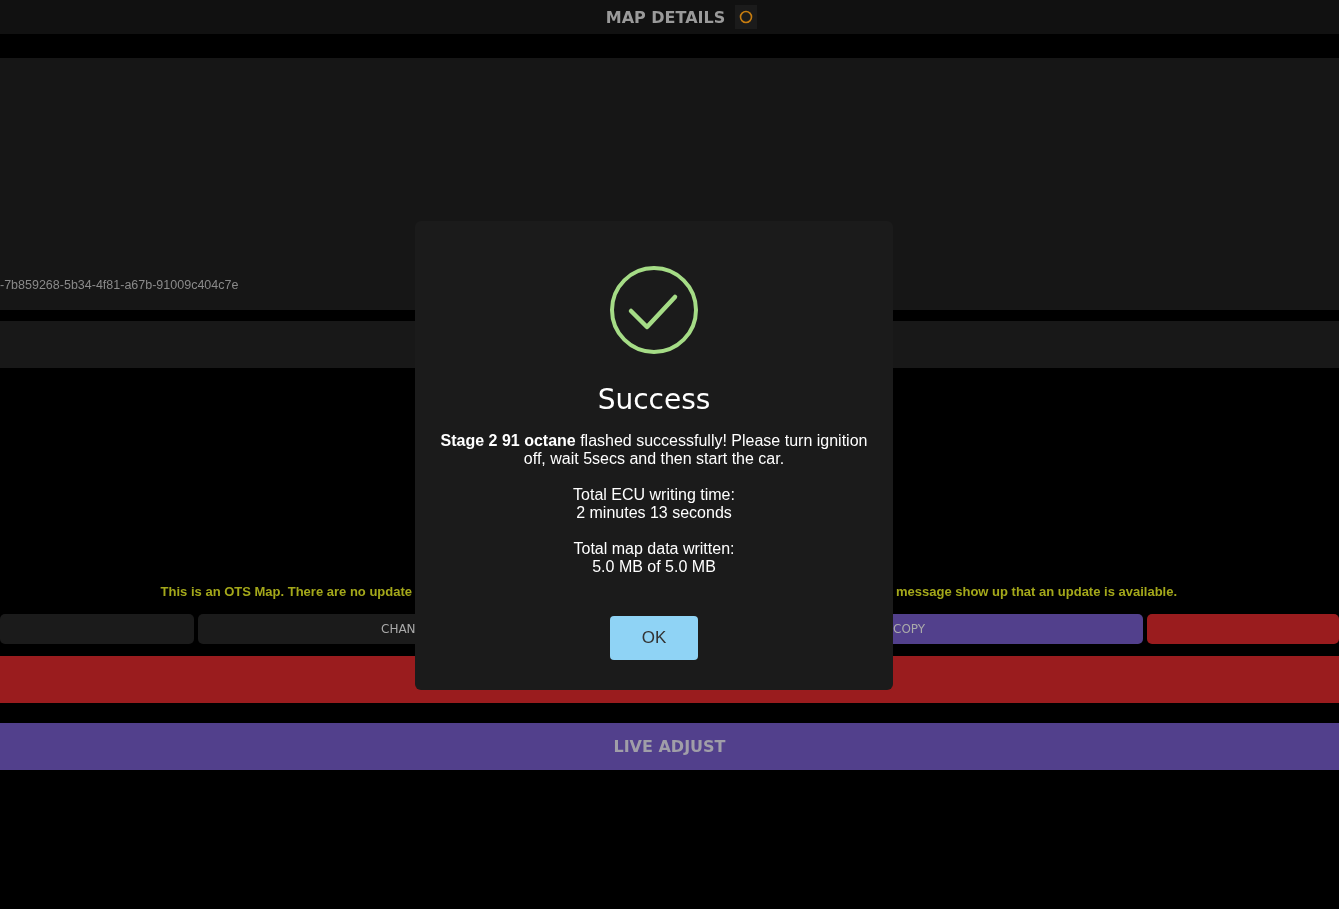  Describe the element at coordinates (654, 513) in the screenshot. I see `dialog-text: 2 minutes 13 seconds` at that location.